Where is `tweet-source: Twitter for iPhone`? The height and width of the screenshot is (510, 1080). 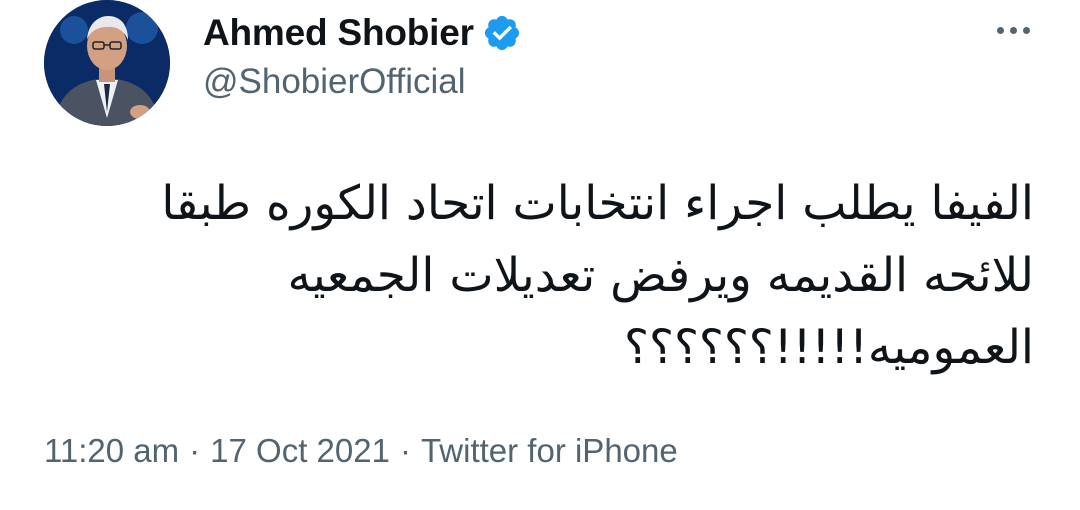 tweet-source: Twitter for iPhone is located at coordinates (549, 451).